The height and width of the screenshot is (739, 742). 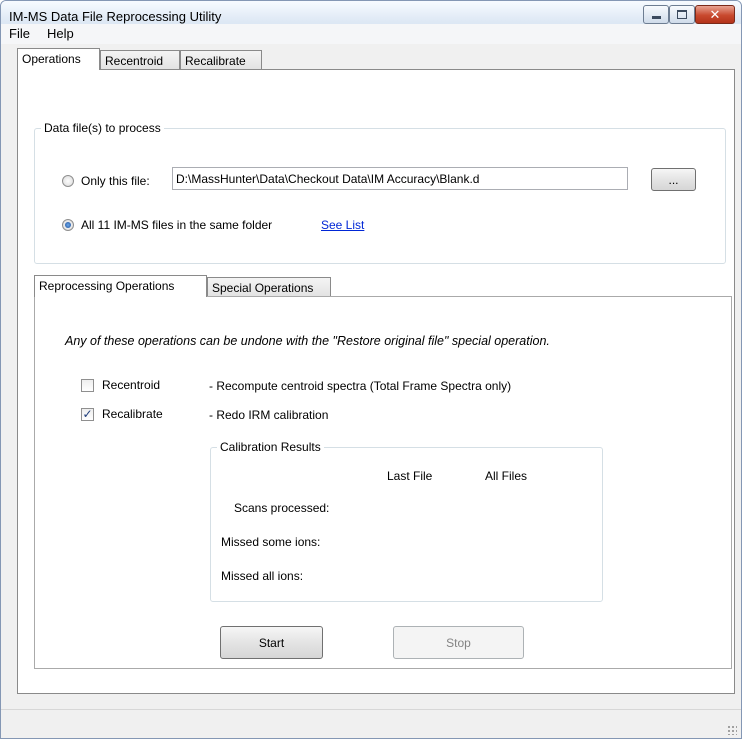 I want to click on close-button: ✕, so click(x=715, y=14).